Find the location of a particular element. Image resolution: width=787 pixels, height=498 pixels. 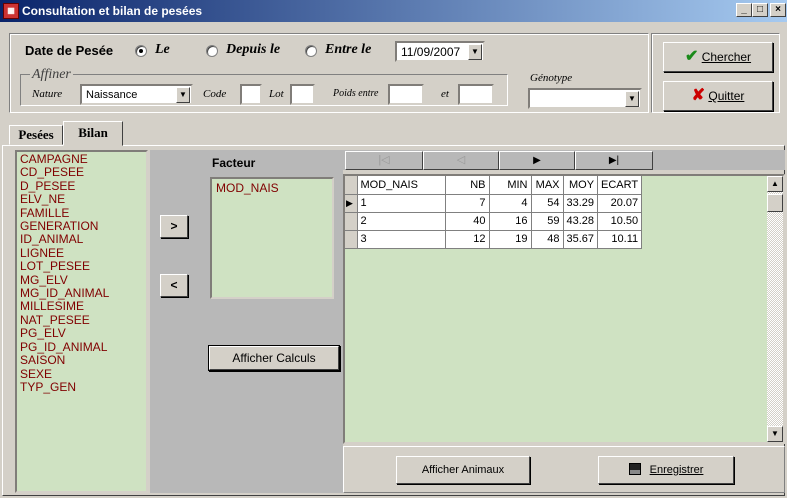

radio-le is located at coordinates (141, 51).